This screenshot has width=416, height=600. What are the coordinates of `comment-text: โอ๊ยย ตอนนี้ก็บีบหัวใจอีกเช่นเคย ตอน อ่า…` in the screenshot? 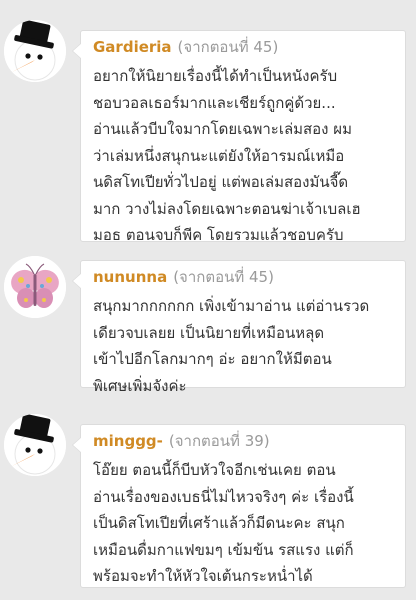 It's located at (223, 523).